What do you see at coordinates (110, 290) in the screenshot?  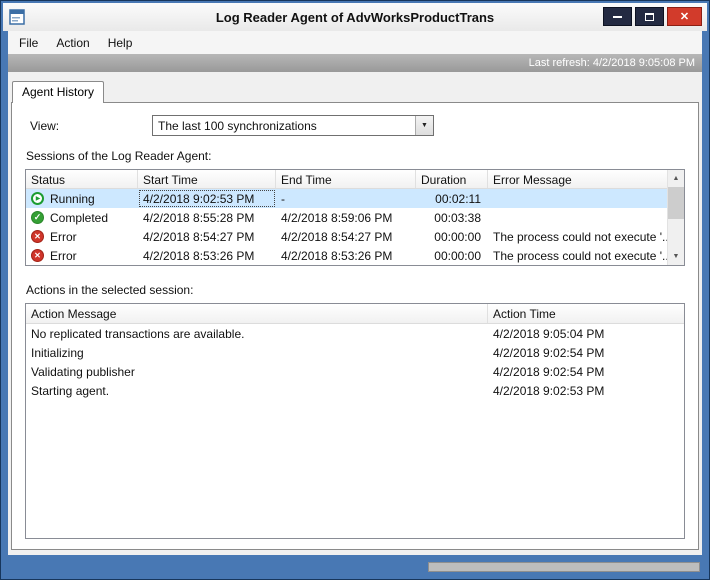 I see `actions-label: Actions in the selected session:` at bounding box center [110, 290].